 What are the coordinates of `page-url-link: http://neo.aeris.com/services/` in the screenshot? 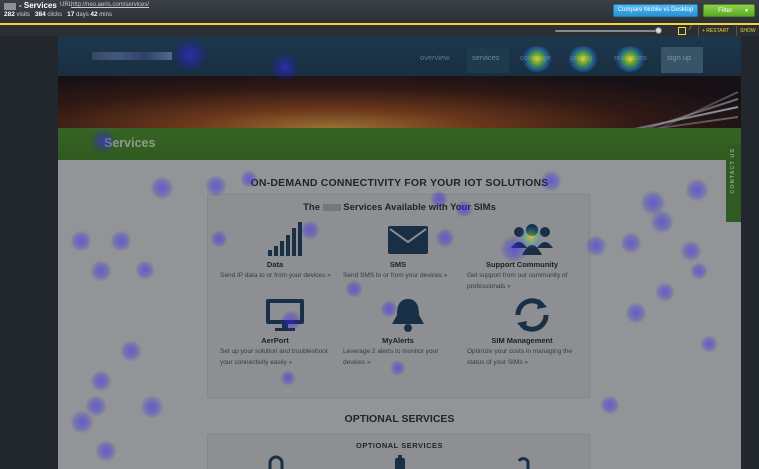 It's located at (110, 5).